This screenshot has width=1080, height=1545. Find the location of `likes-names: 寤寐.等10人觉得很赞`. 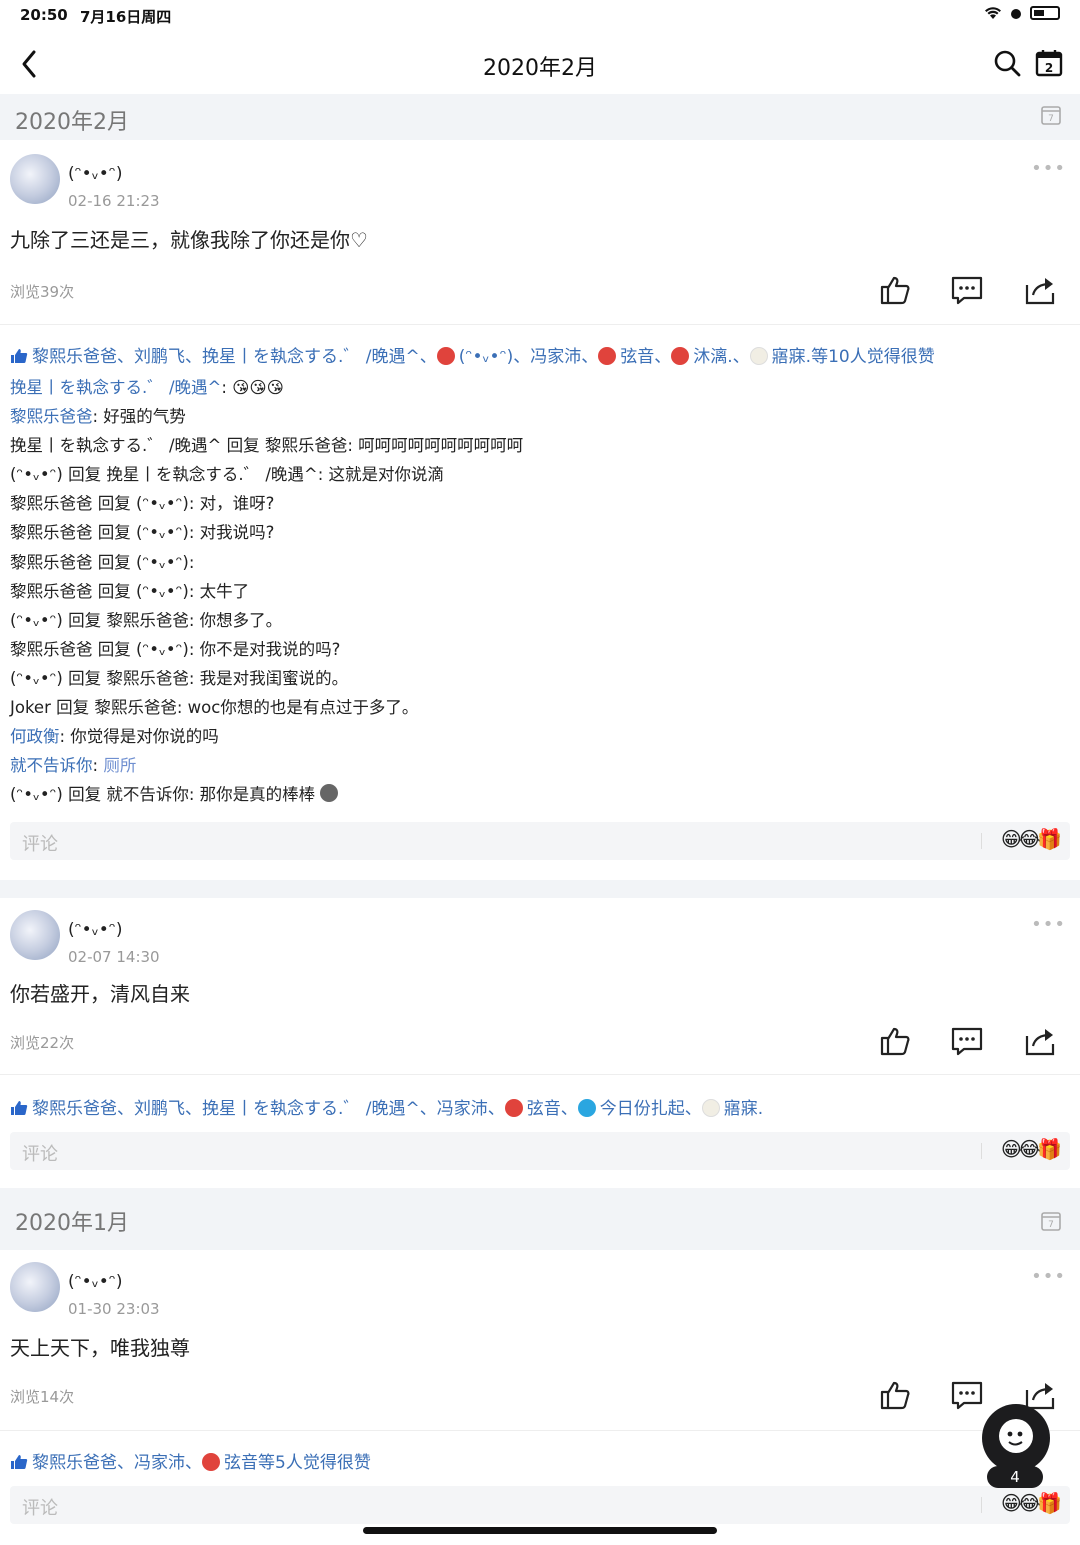

likes-names: 寤寐.等10人觉得很赞 is located at coordinates (853, 357).